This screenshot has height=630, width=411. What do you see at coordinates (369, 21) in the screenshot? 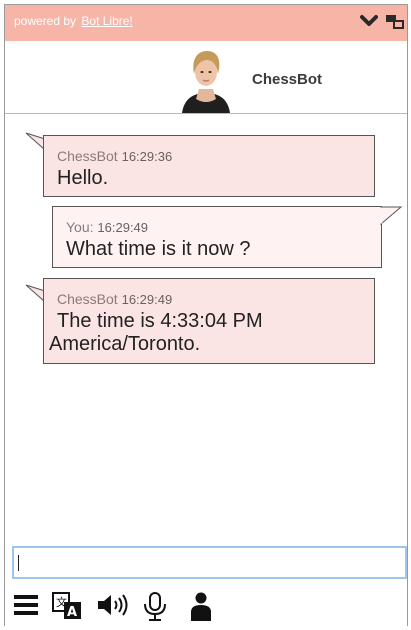
I see `chevron-down-icon` at bounding box center [369, 21].